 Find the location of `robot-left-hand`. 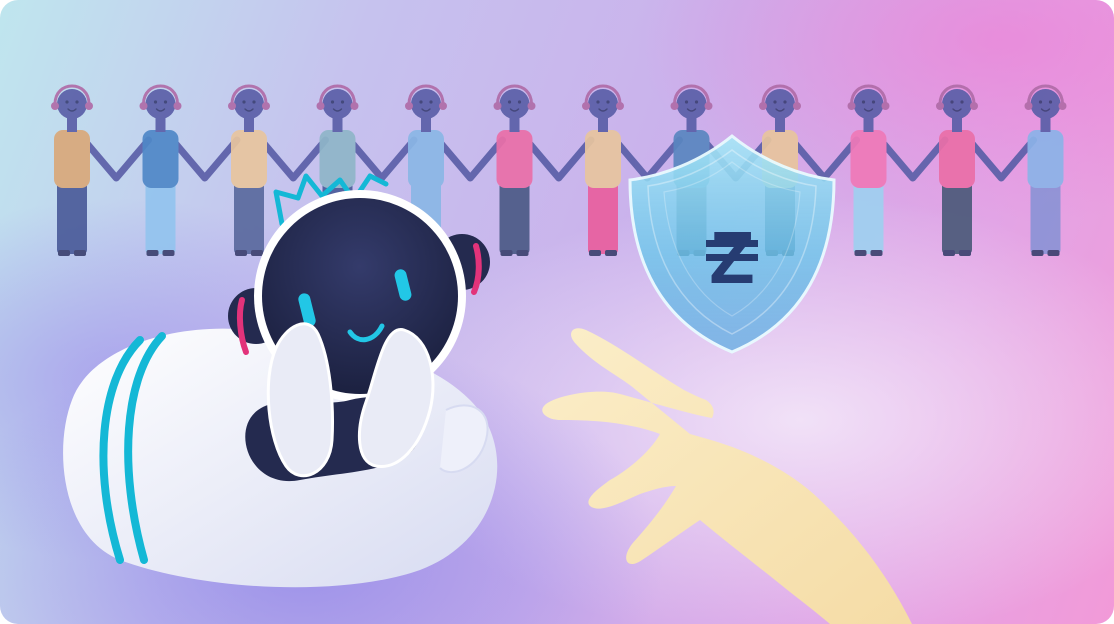

robot-left-hand is located at coordinates (300, 400).